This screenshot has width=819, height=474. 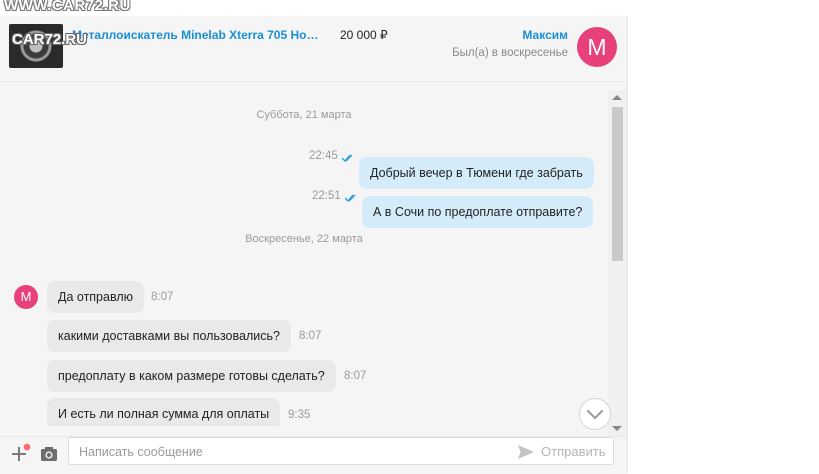 What do you see at coordinates (304, 115) in the screenshot?
I see `day-separator: Суббота, 21 марта` at bounding box center [304, 115].